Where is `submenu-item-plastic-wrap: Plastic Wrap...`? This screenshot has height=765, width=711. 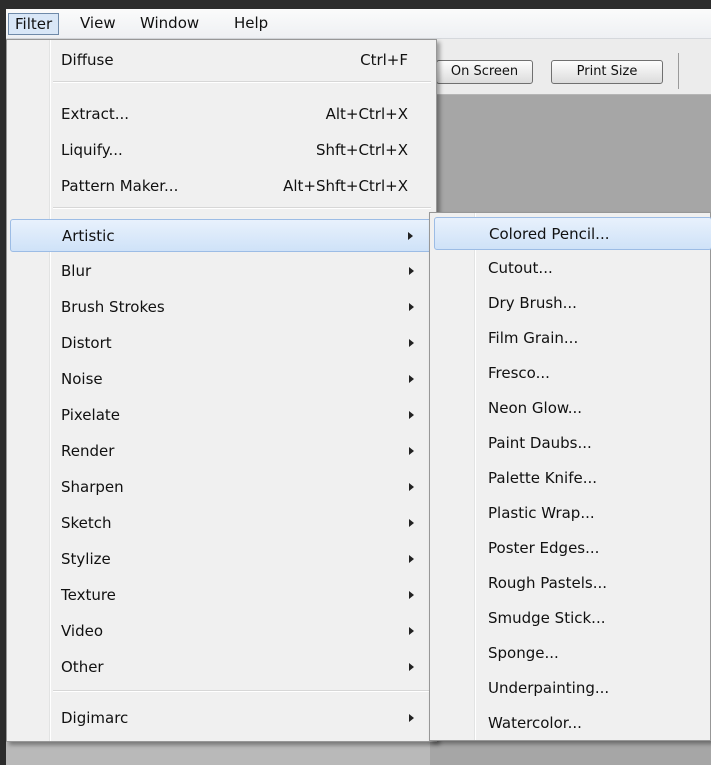
submenu-item-plastic-wrap: Plastic Wrap... is located at coordinates (572, 513).